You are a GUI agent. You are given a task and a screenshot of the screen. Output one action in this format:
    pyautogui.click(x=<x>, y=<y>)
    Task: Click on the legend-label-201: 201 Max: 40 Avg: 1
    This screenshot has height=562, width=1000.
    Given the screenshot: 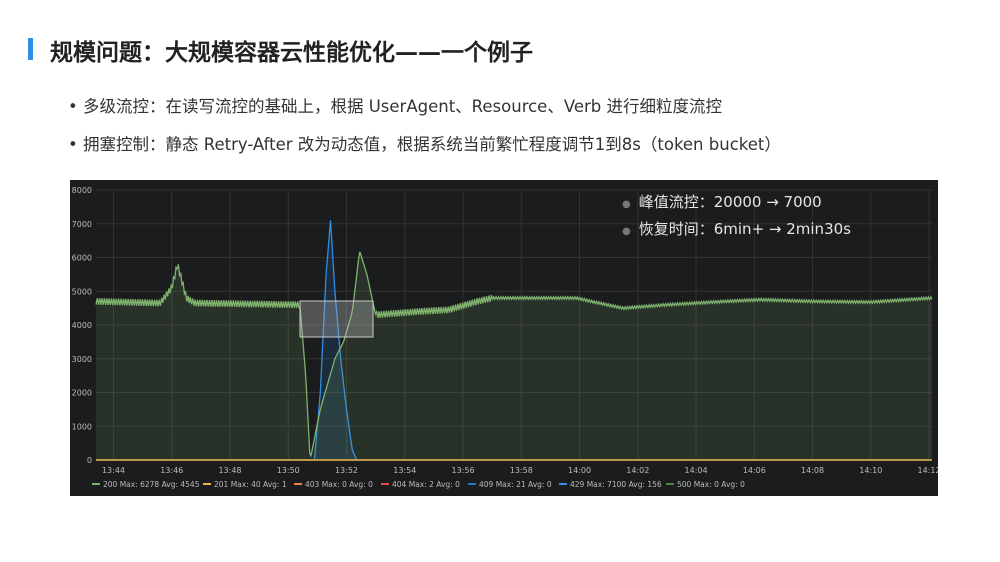 What is the action you would take?
    pyautogui.click(x=250, y=484)
    